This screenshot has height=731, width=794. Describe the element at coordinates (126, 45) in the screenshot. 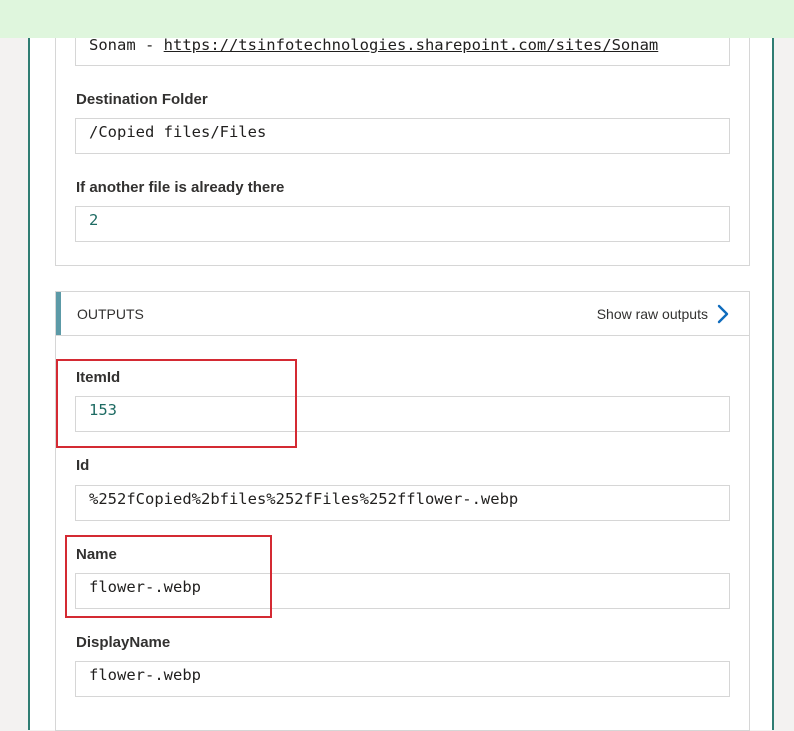

I see `site-address-prefix: Sonam -` at that location.